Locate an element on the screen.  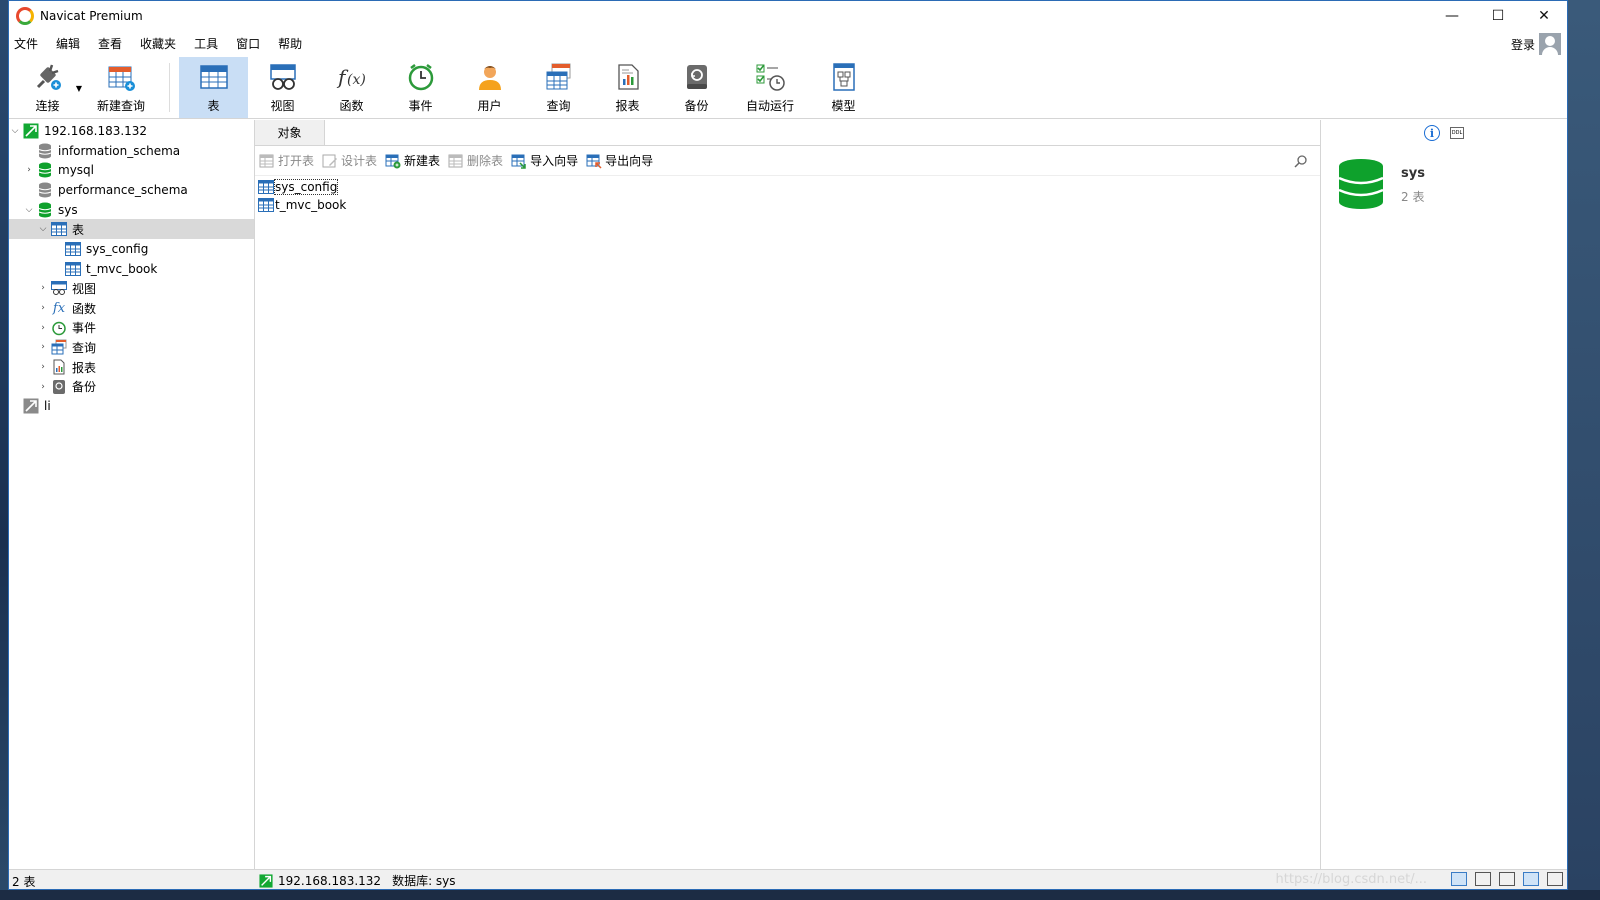
list-view-icon is located at coordinates (1483, 879).